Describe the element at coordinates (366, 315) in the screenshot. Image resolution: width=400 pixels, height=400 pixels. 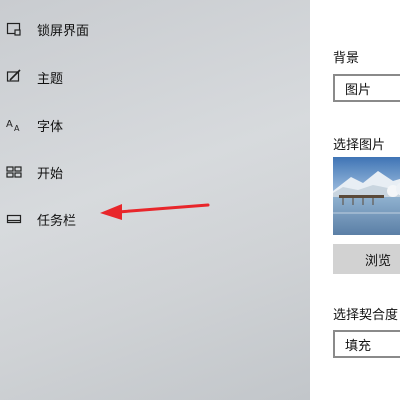
I see `choose-fit-label: 选择契合度` at that location.